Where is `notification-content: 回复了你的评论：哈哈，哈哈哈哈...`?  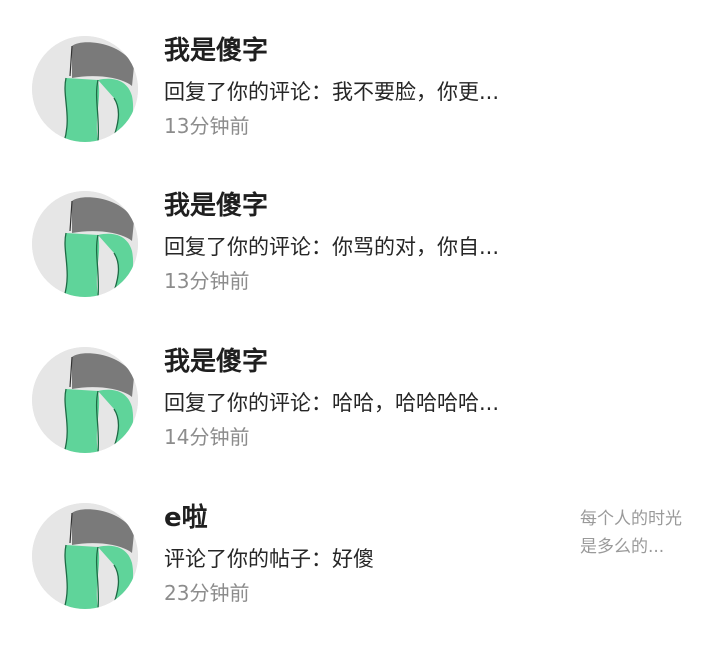
notification-content: 回复了你的评论：哈哈，哈哈哈哈... is located at coordinates (364, 405).